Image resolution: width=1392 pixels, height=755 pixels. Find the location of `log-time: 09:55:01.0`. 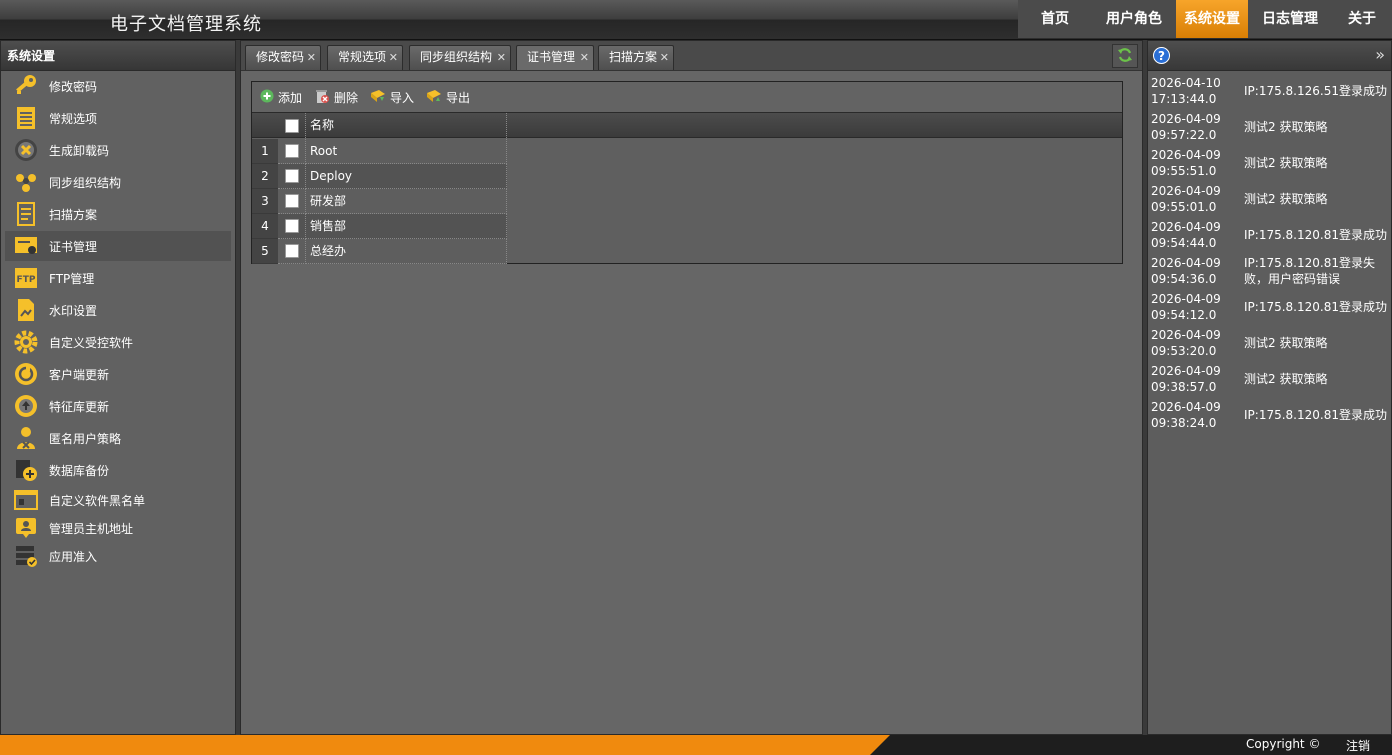

log-time: 09:55:01.0 is located at coordinates (1184, 207).